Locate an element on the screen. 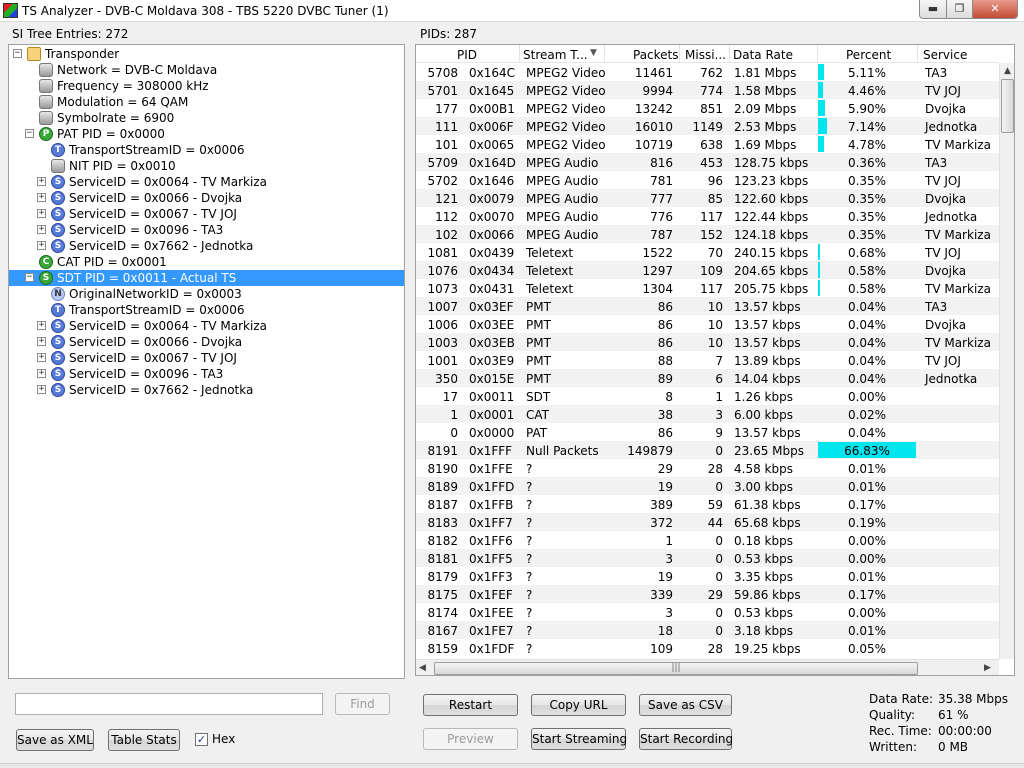  tree-item: − Transponder is located at coordinates (206, 54).